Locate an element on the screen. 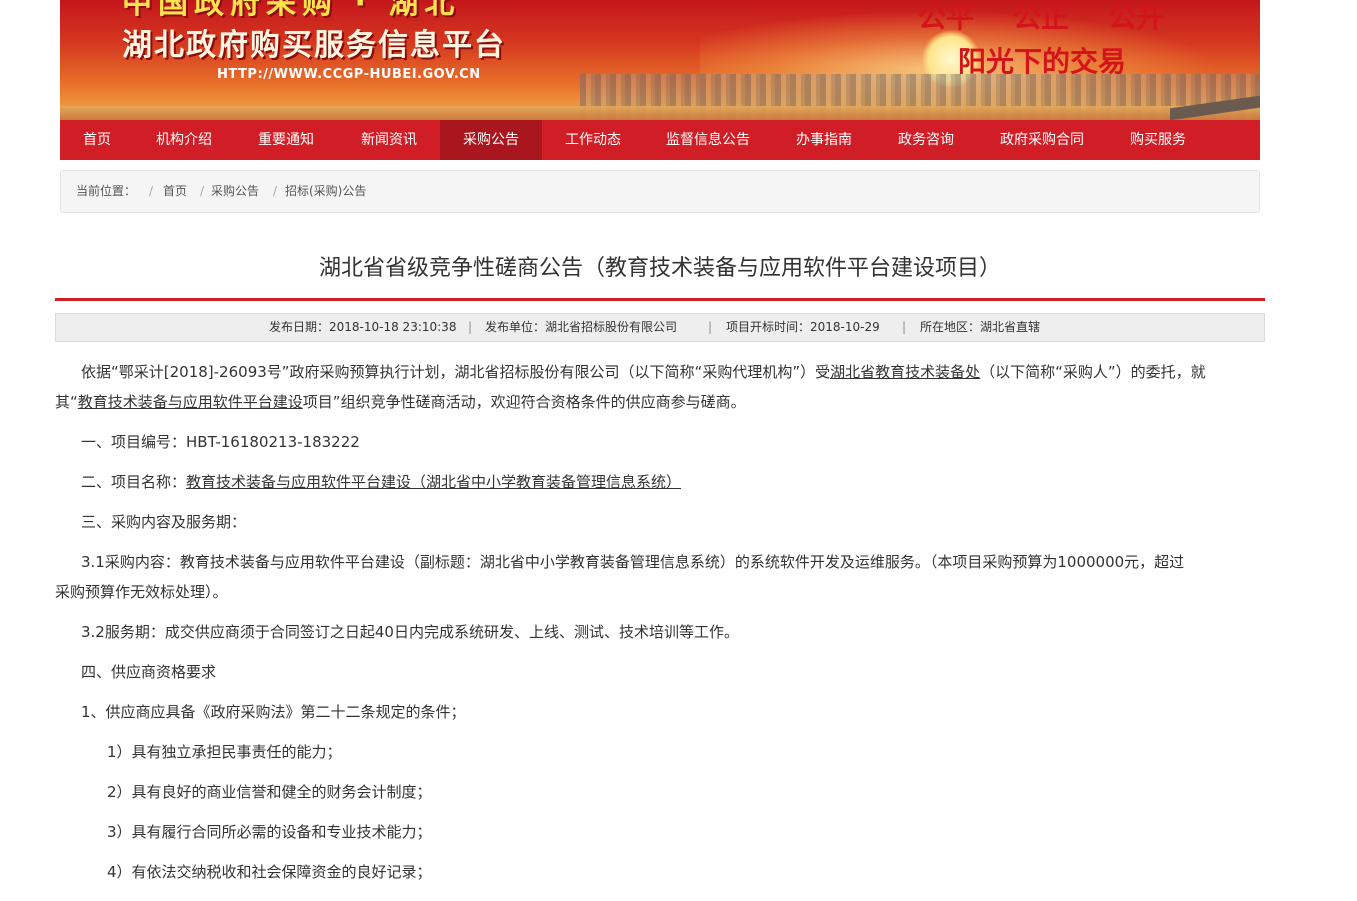 The width and height of the screenshot is (1357, 901). project-number: 一、项目编号：HBT-16180213-183222 is located at coordinates (220, 442).